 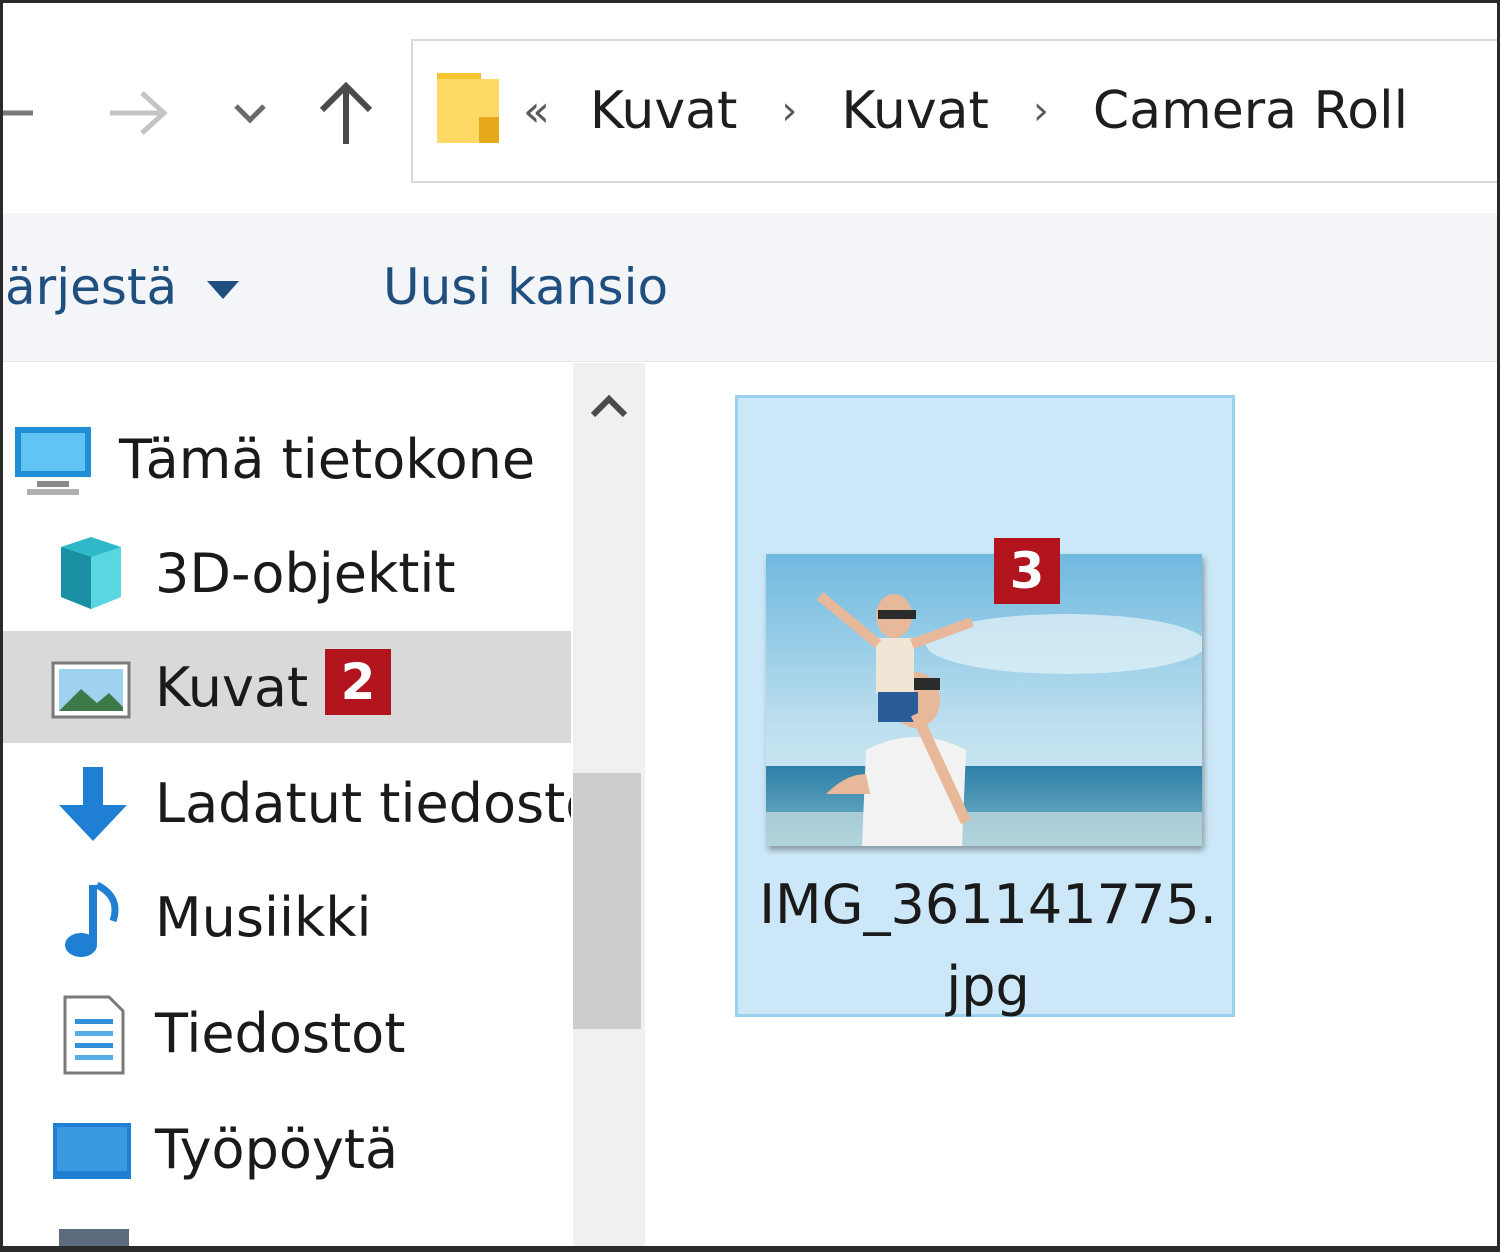 What do you see at coordinates (91, 287) in the screenshot?
I see `sort-label: ärjestä` at bounding box center [91, 287].